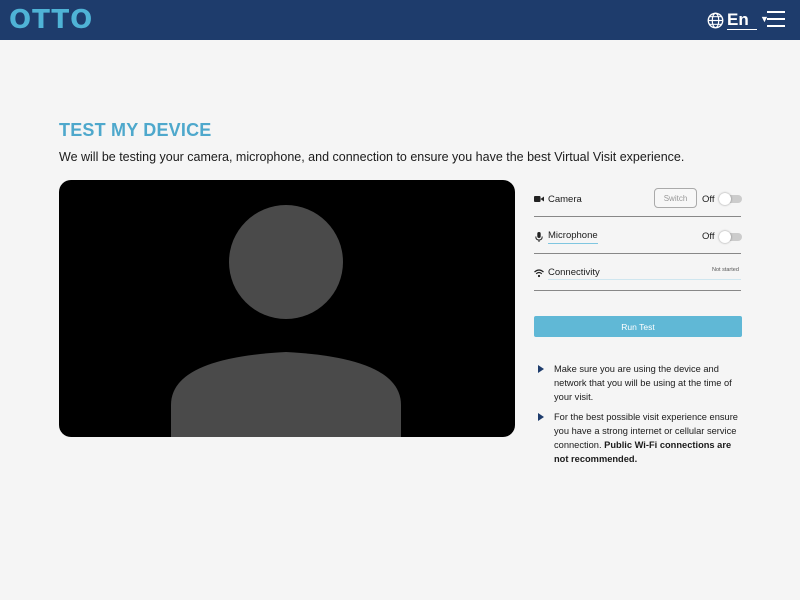 This screenshot has width=800, height=600. Describe the element at coordinates (51, 20) in the screenshot. I see `otto-logo: OTTO` at that location.